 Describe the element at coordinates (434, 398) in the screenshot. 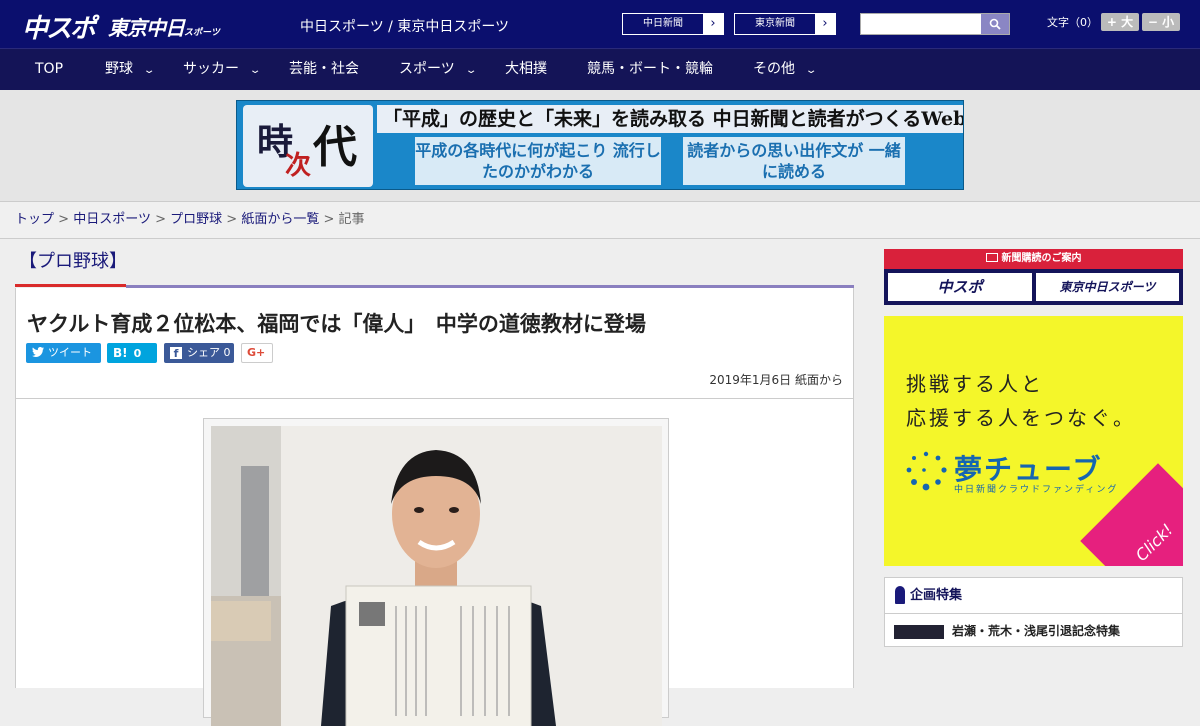

I see `article-divider` at that location.